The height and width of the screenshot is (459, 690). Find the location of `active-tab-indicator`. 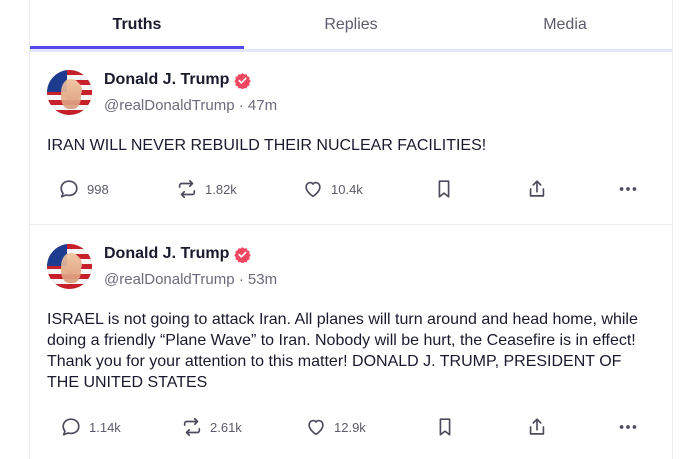

active-tab-indicator is located at coordinates (137, 47).